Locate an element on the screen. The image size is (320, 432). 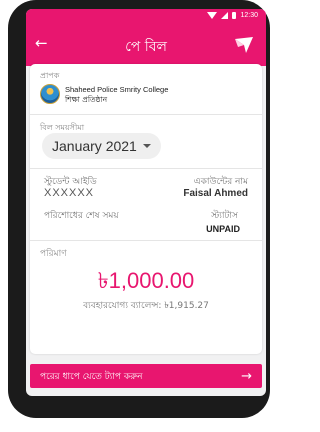
battery-icon is located at coordinates (234, 15).